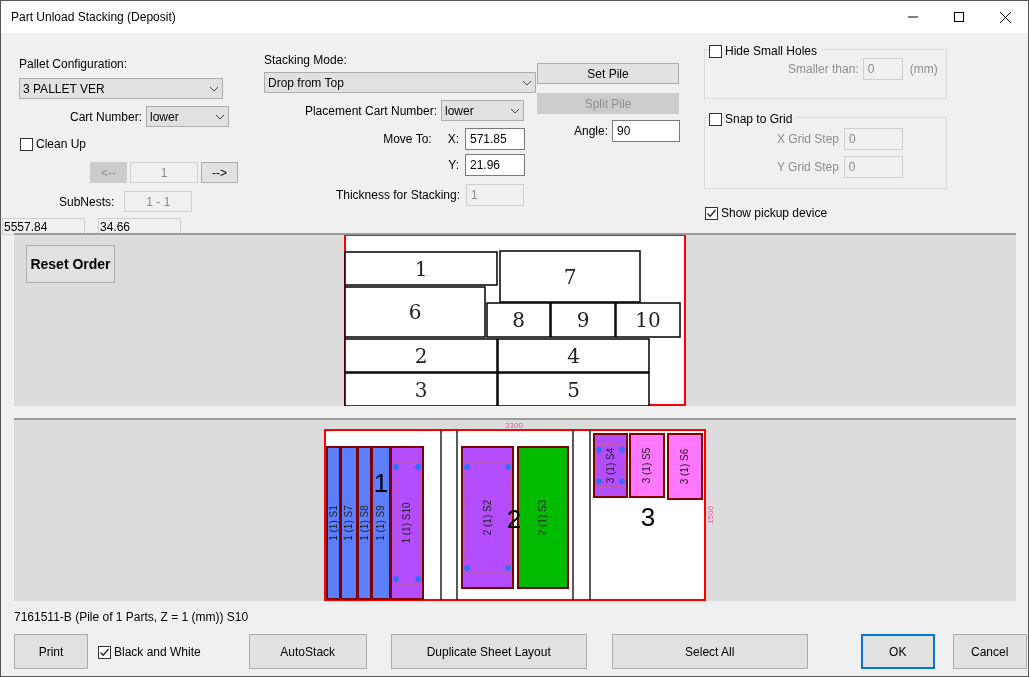 This screenshot has width=1029, height=677. Describe the element at coordinates (923, 69) in the screenshot. I see `unit-label: (mm)` at that location.